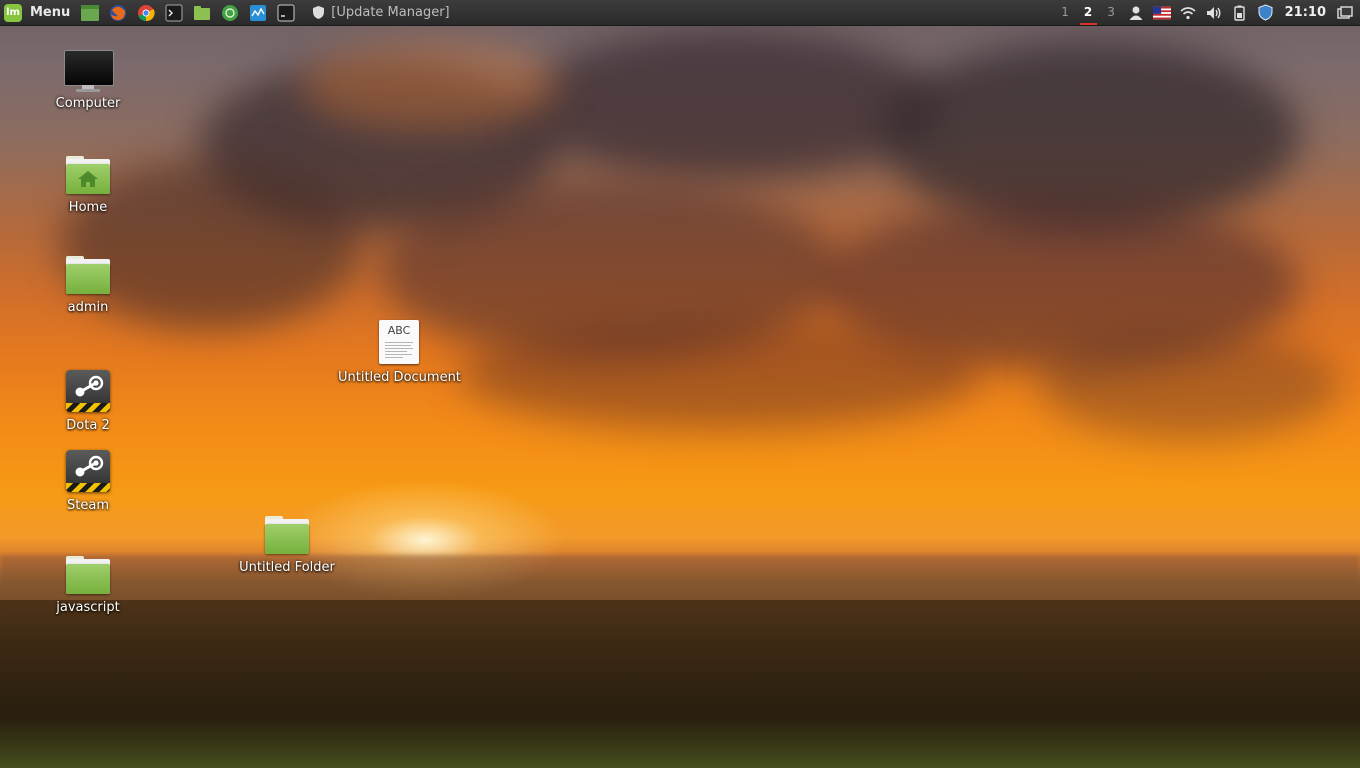 The image size is (1360, 768). I want to click on desktop-icon-computer: Computer, so click(88, 78).